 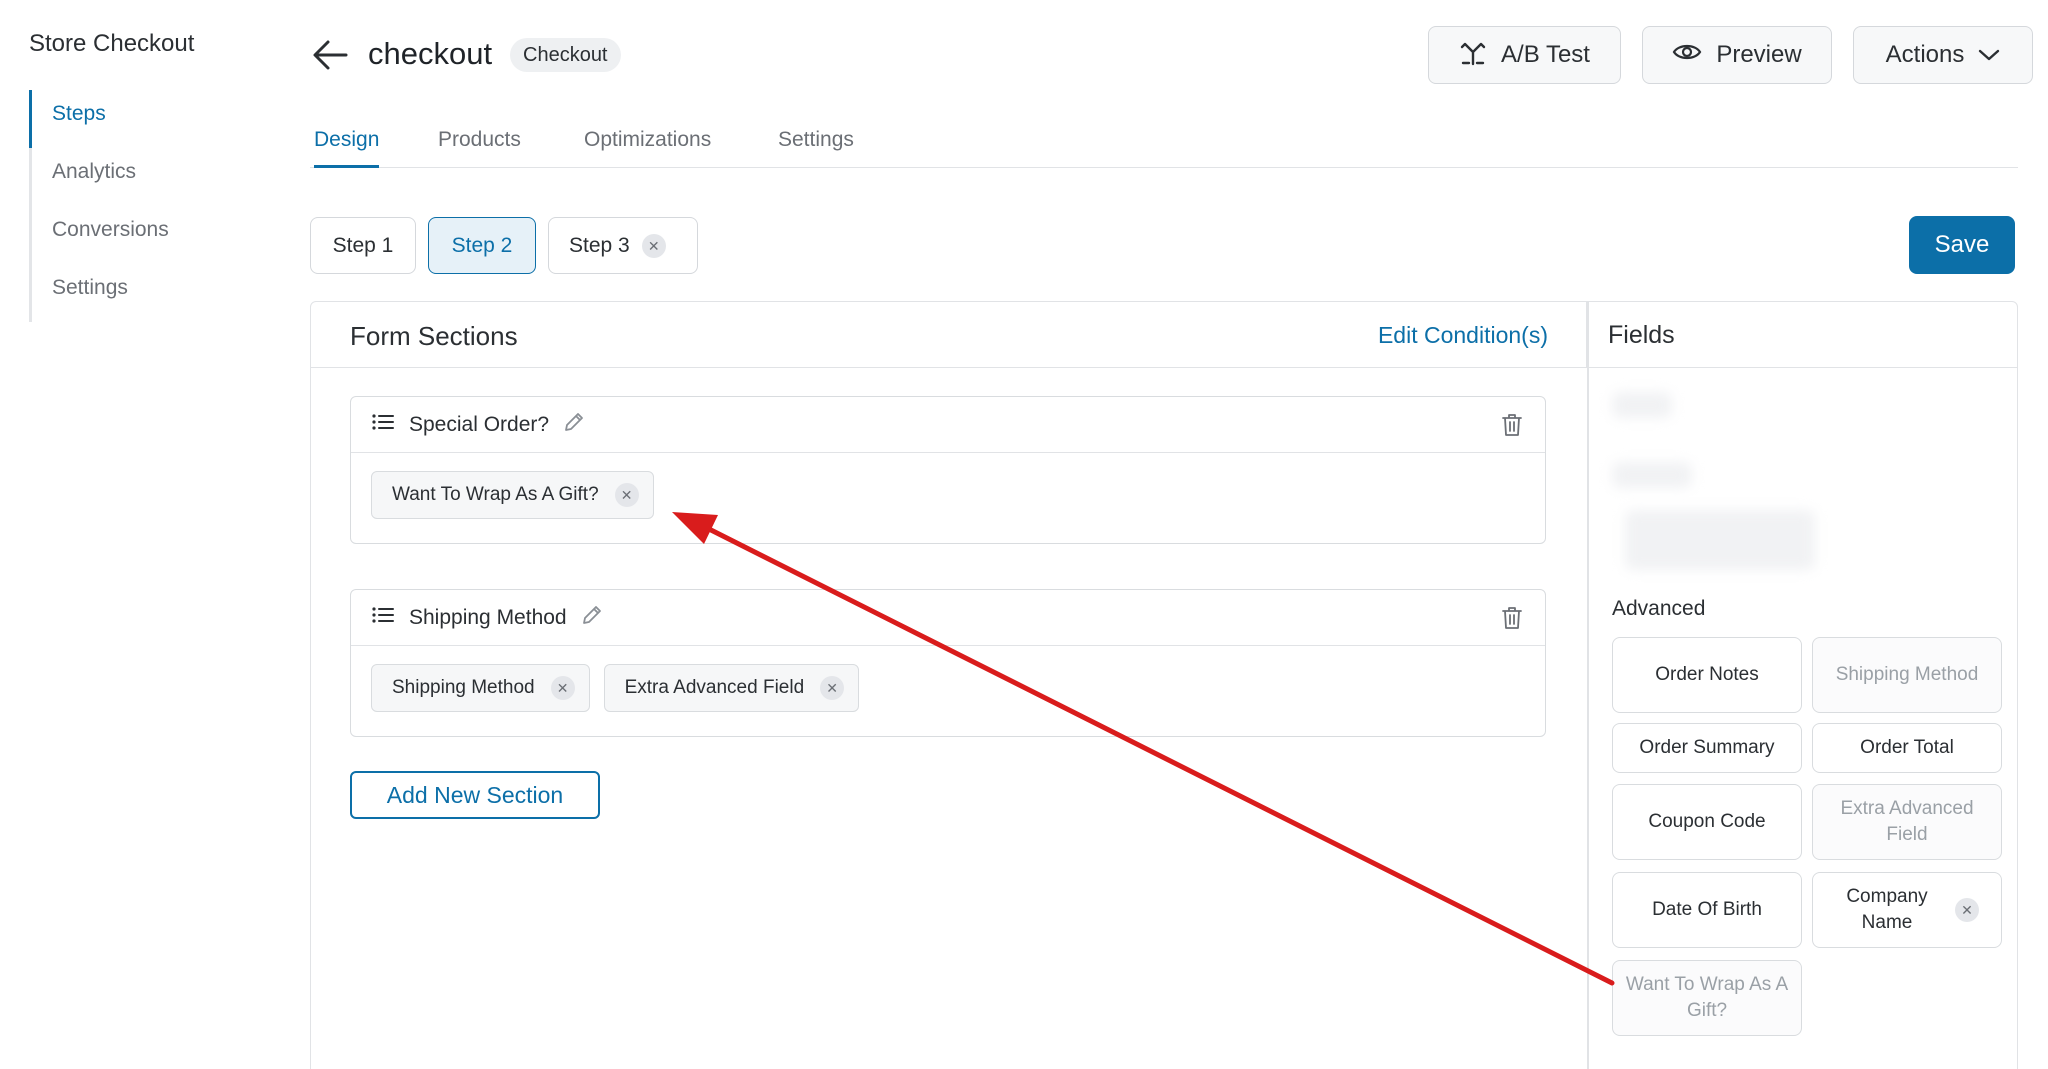 I want to click on section-body: Want To Wrap As A Gift? ✕, so click(x=948, y=498).